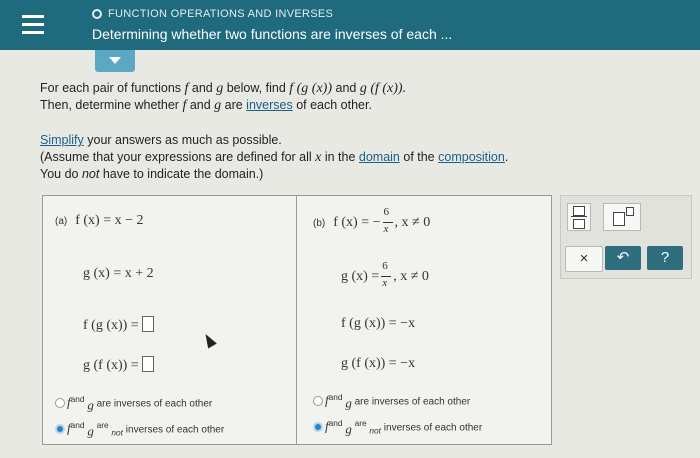 Image resolution: width=700 pixels, height=458 pixels. Describe the element at coordinates (311, 88) in the screenshot. I see `math-fg: f (g (x))` at that location.